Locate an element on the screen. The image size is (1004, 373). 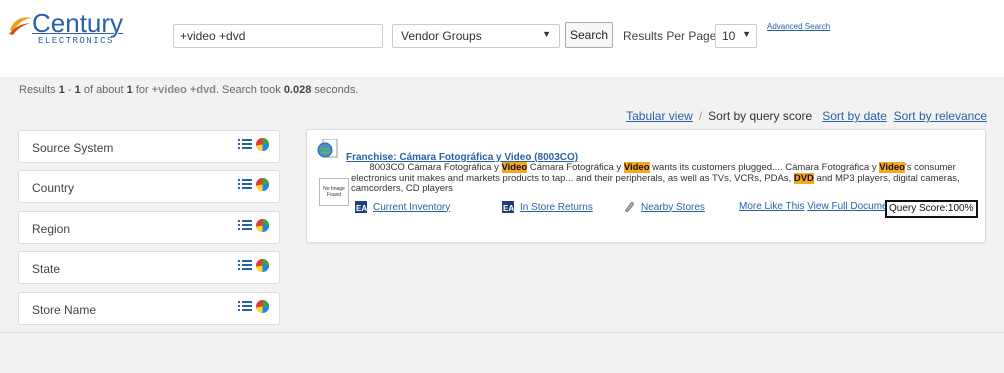
facet-store-name: Store Name is located at coordinates (149, 308).